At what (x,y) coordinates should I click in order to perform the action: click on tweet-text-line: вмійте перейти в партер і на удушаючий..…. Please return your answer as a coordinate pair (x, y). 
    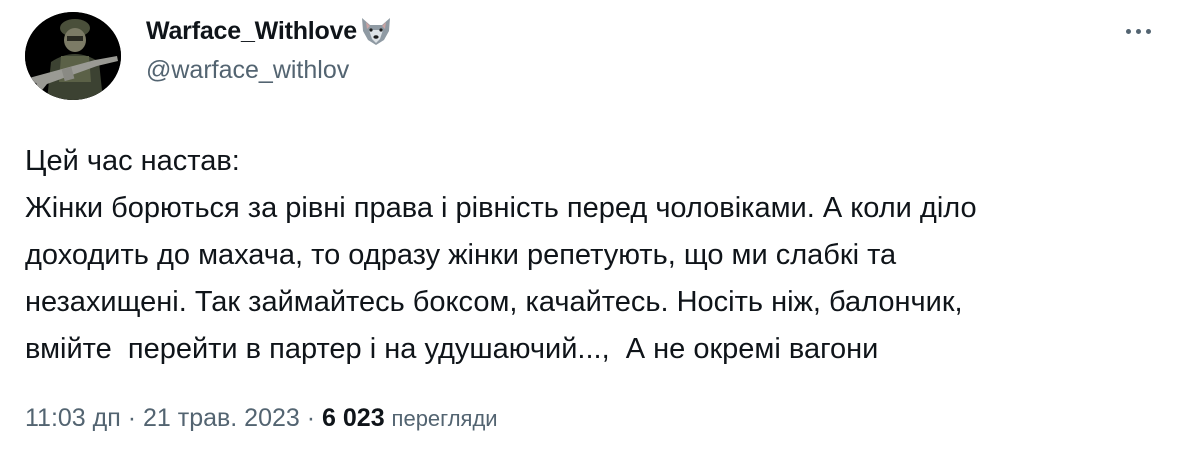
    Looking at the image, I should click on (452, 349).